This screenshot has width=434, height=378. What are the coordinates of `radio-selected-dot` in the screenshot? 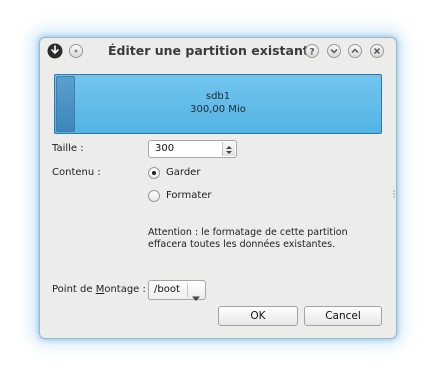 It's located at (154, 173).